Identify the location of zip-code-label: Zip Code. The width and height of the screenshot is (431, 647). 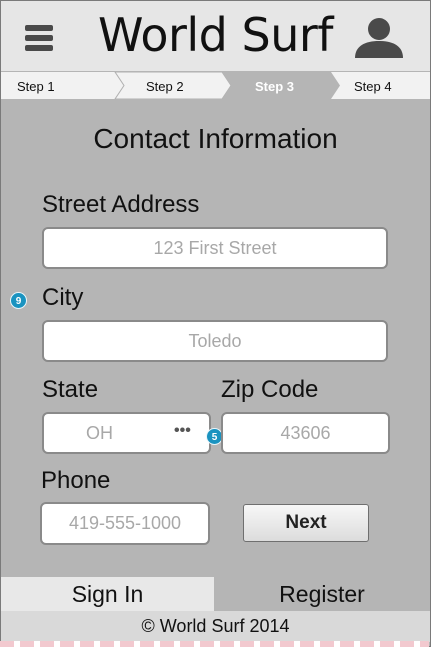
(270, 389).